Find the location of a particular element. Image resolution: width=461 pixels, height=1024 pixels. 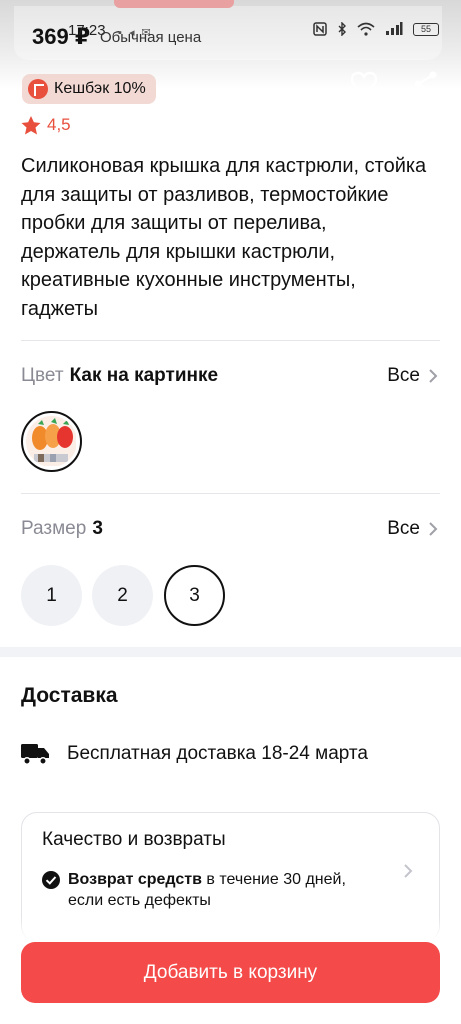

delivery-row: Бесплатная доставка 18-24 марта is located at coordinates (194, 754).